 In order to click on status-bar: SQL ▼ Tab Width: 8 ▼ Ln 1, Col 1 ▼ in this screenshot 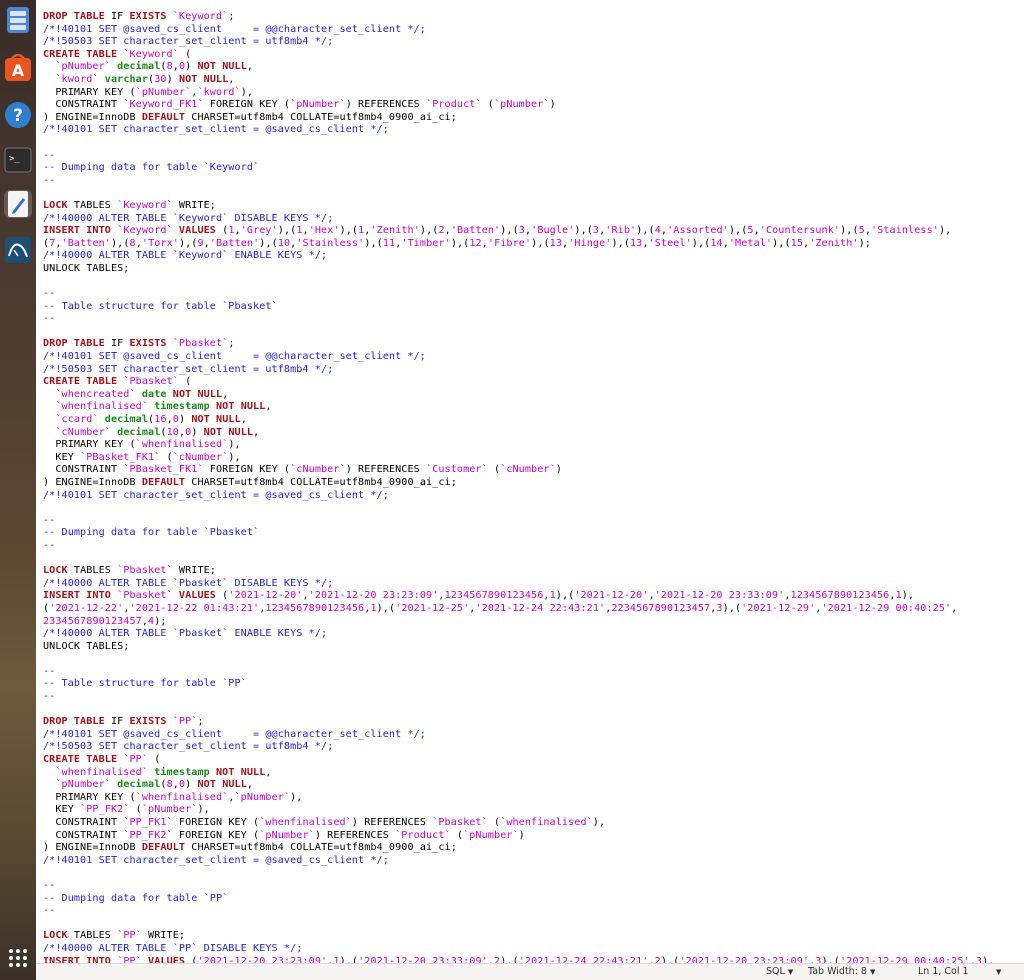, I will do `click(530, 971)`.